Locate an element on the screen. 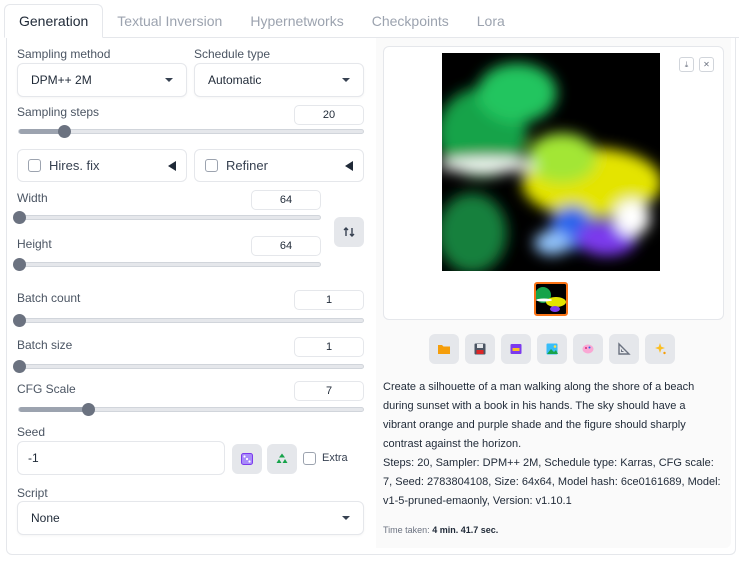  send-to-extras-button is located at coordinates (624, 349).